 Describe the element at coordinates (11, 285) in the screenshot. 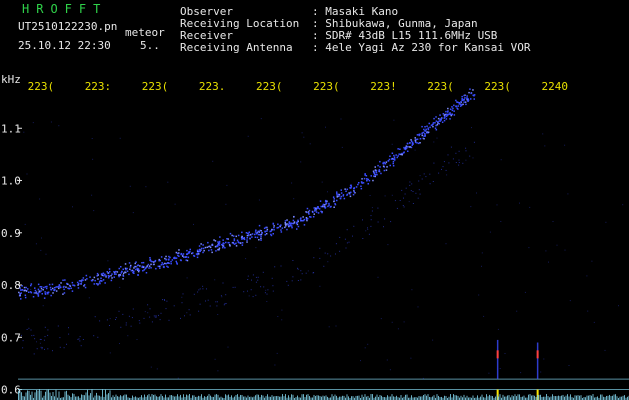

I see `y-tick-label: 0.8` at that location.